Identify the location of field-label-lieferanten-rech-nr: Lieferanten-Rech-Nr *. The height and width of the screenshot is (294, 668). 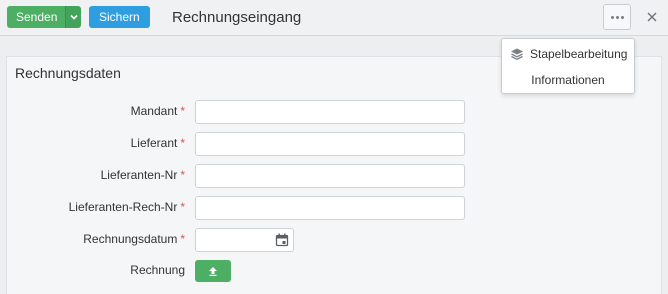
(127, 207).